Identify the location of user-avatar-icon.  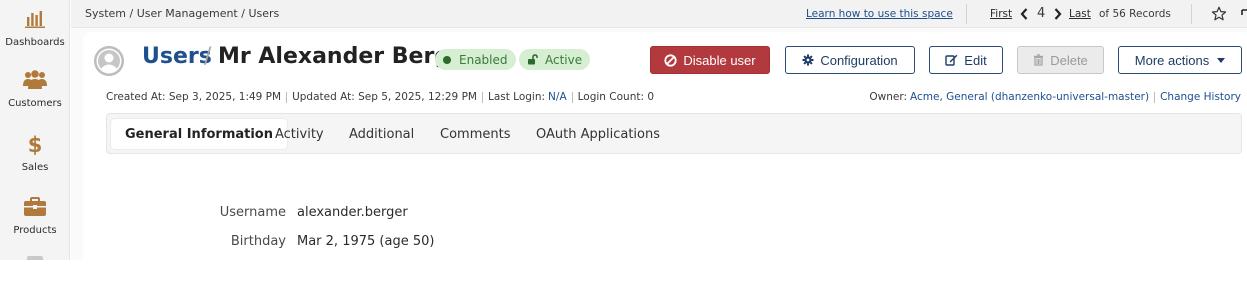
(109, 61).